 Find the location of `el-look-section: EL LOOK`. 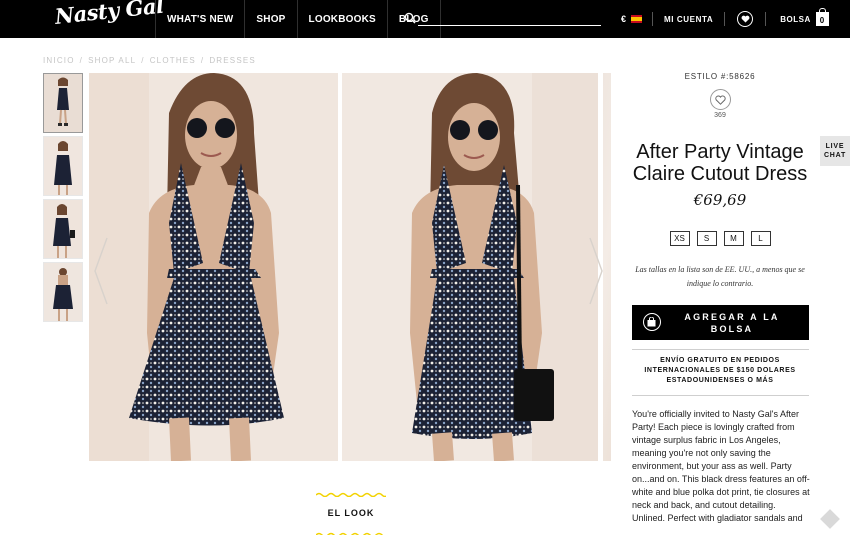

el-look-section: EL LOOK is located at coordinates (352, 509).